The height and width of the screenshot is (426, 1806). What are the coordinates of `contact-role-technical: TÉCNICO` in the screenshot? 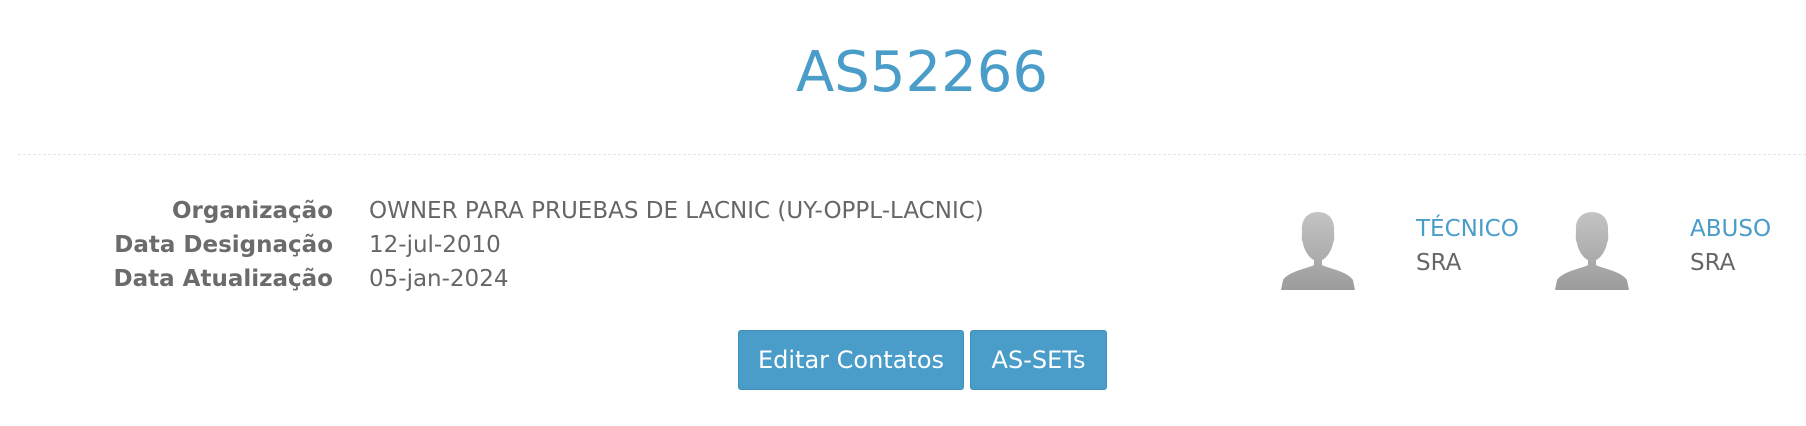 It's located at (1467, 229).